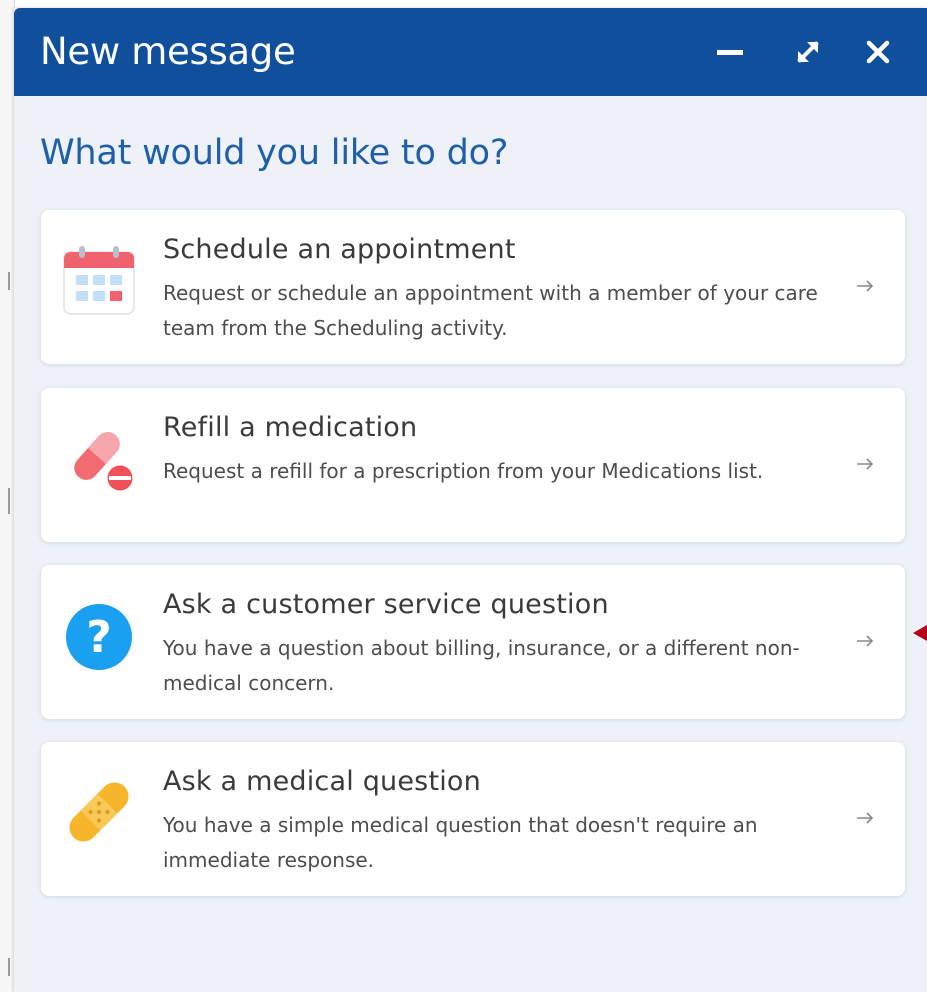  I want to click on option-title: Ask a customer service question, so click(386, 604).